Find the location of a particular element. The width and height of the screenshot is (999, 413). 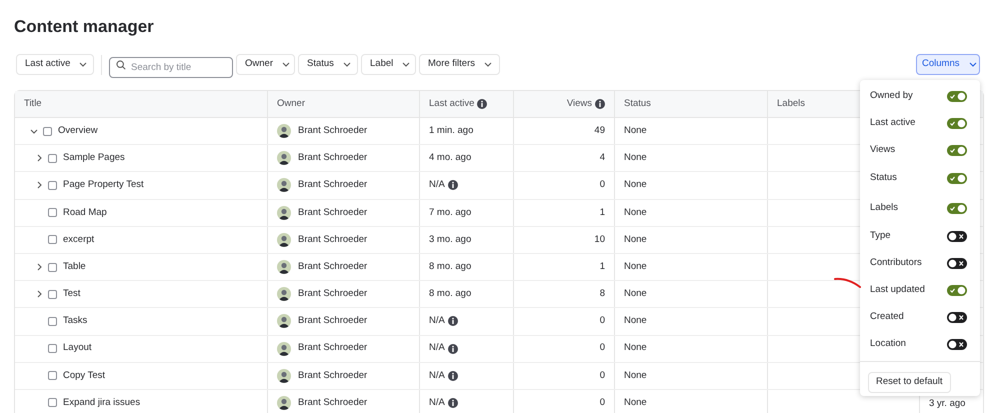

page-title-link: Expand jira issues is located at coordinates (101, 403).